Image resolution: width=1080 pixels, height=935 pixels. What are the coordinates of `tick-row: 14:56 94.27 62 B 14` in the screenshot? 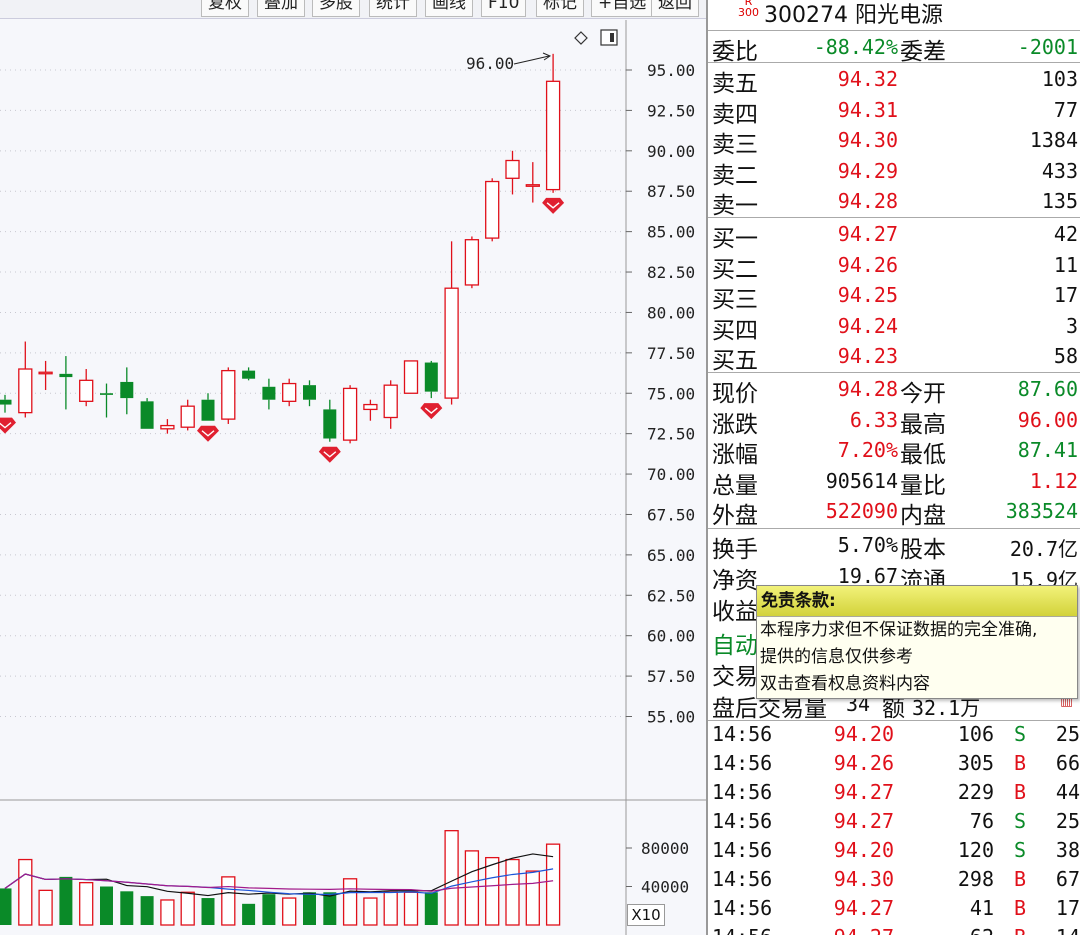 It's located at (894, 930).